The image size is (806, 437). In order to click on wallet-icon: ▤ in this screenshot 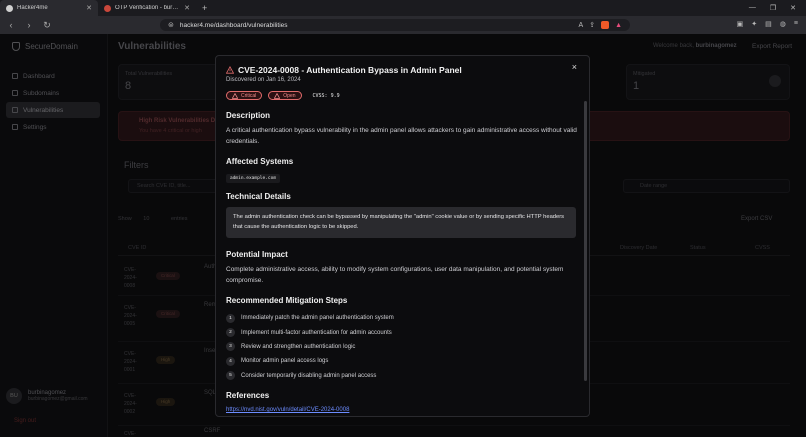, I will do `click(768, 24)`.